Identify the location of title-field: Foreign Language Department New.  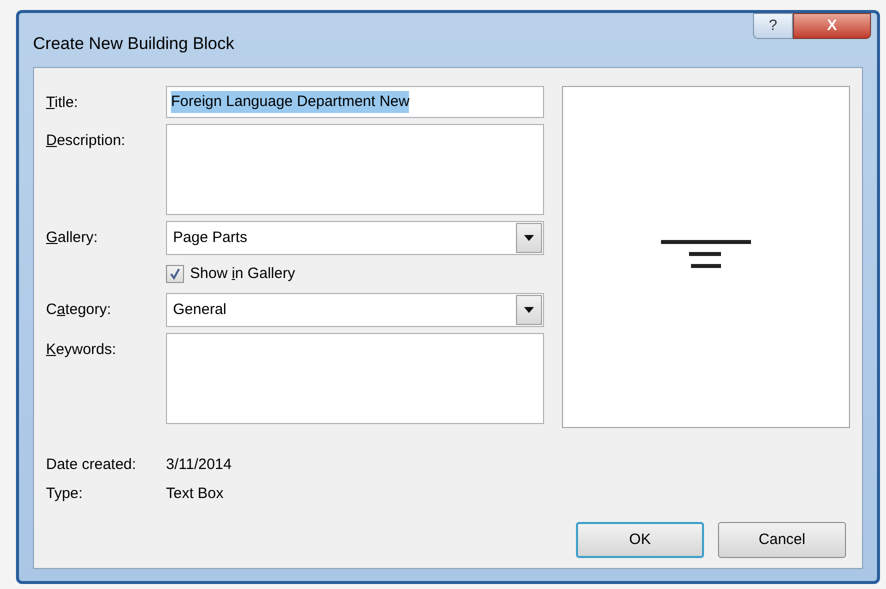
(355, 102).